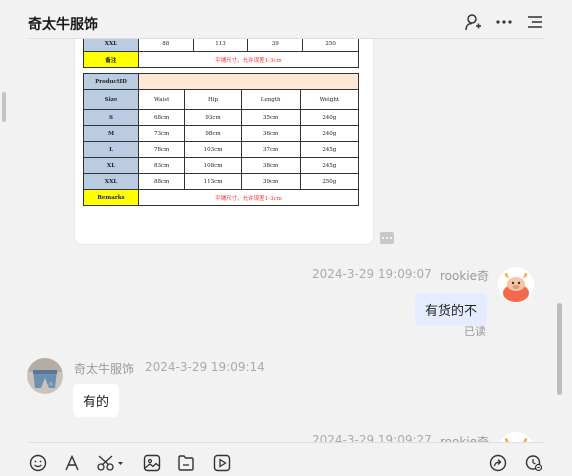  What do you see at coordinates (270, 165) in the screenshot?
I see `table-cell: 38cm` at bounding box center [270, 165].